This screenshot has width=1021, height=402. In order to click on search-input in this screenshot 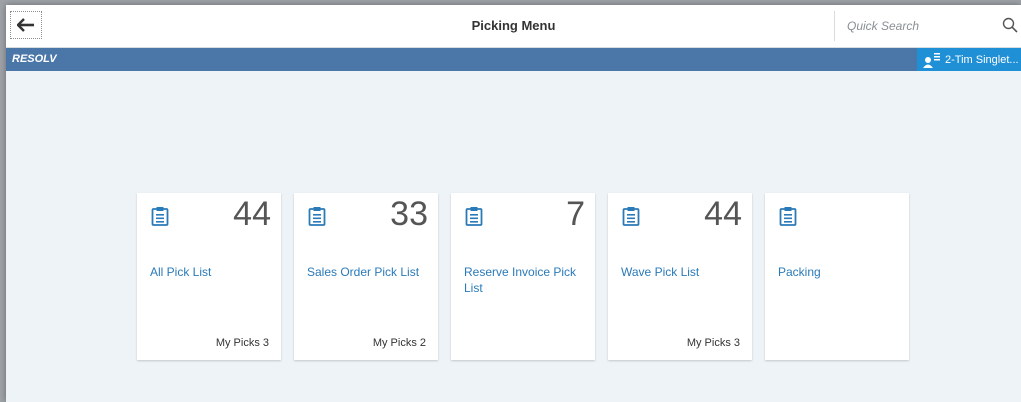, I will do `click(912, 26)`.